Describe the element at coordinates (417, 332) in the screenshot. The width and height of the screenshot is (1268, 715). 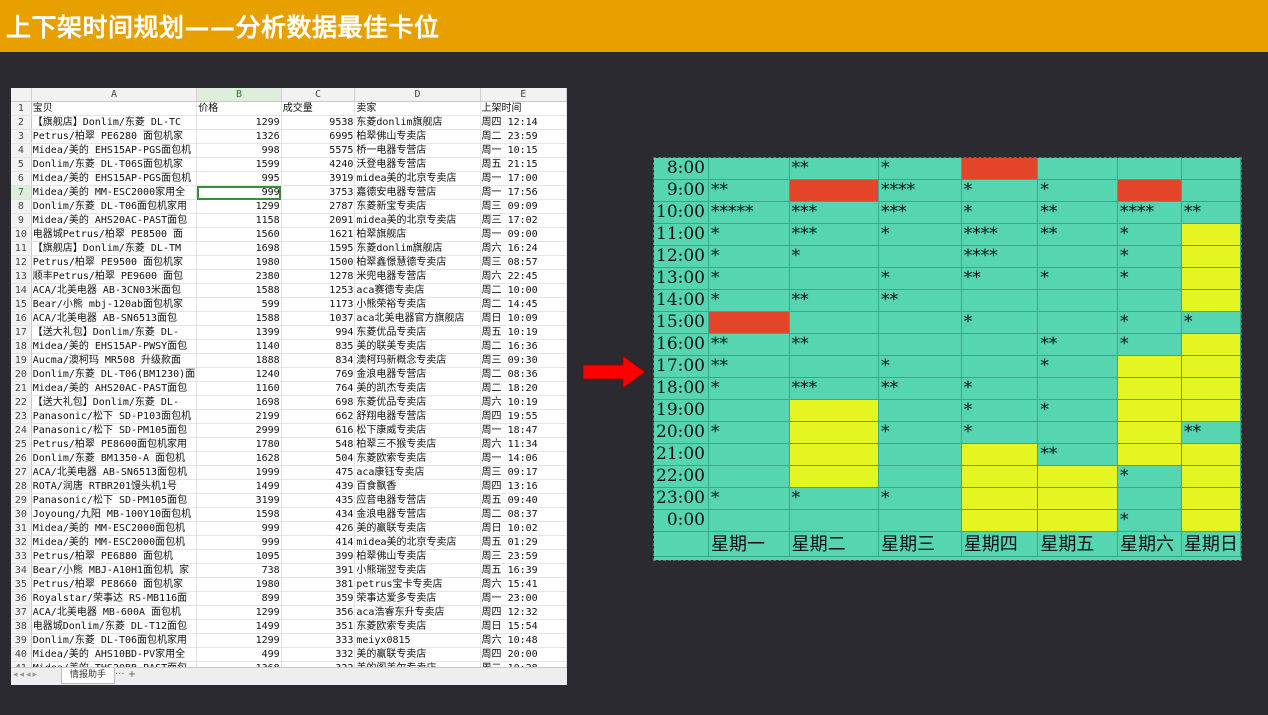
I see `table-cell: 东菱优品专卖店` at that location.